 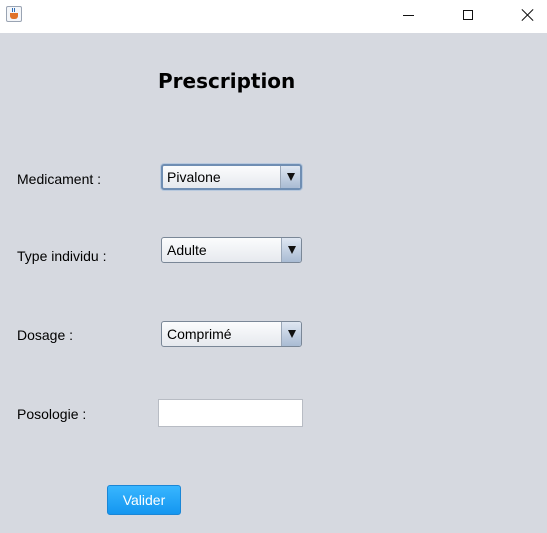 What do you see at coordinates (230, 413) in the screenshot?
I see `posologie-input` at bounding box center [230, 413].